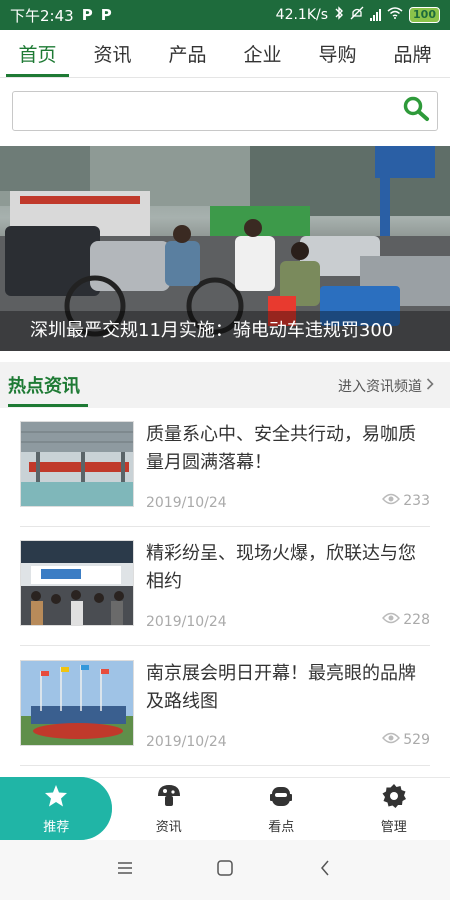 Image resolution: width=450 pixels, height=900 pixels. I want to click on enter-news-channel-link: 进入资讯频道, so click(386, 386).